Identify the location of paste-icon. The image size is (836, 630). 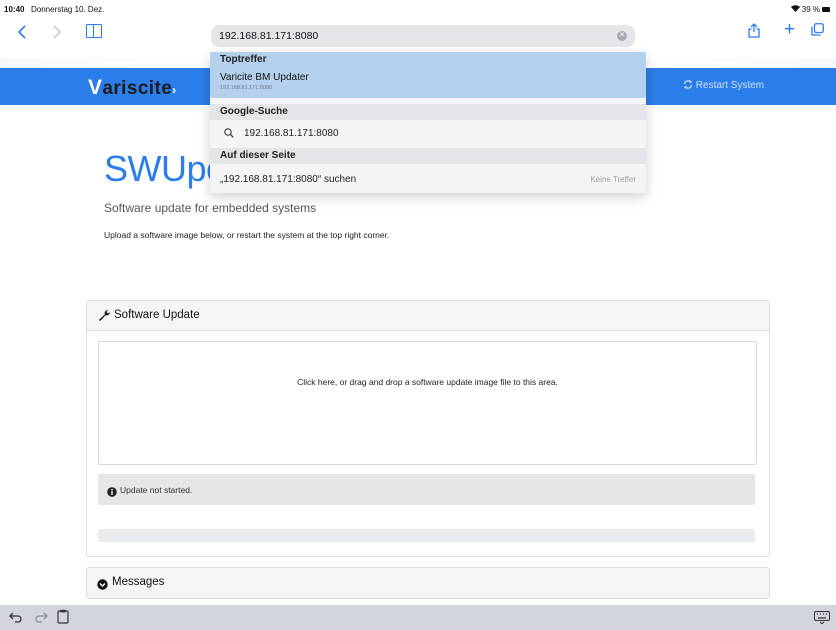
(63, 619).